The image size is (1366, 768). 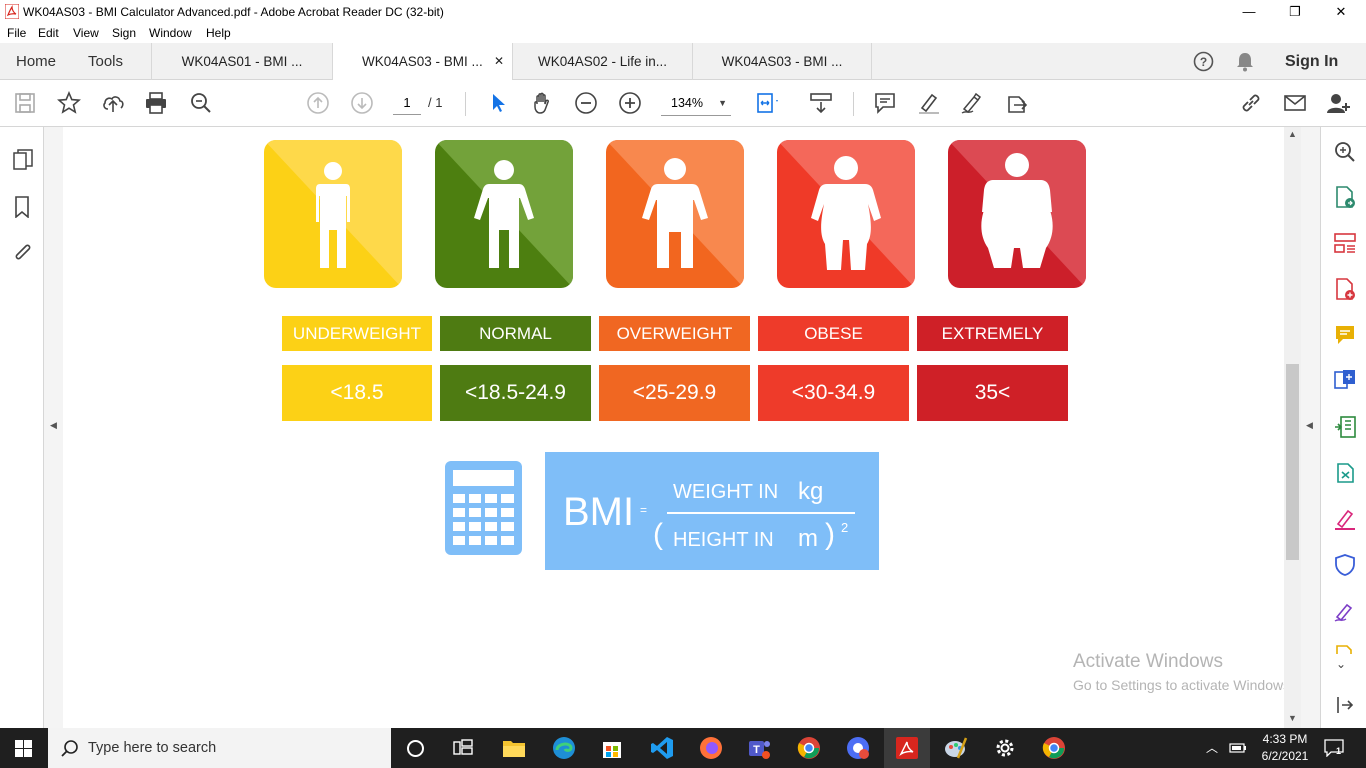 What do you see at coordinates (696, 104) in the screenshot?
I see `zoom-level-select: 134% ▼` at bounding box center [696, 104].